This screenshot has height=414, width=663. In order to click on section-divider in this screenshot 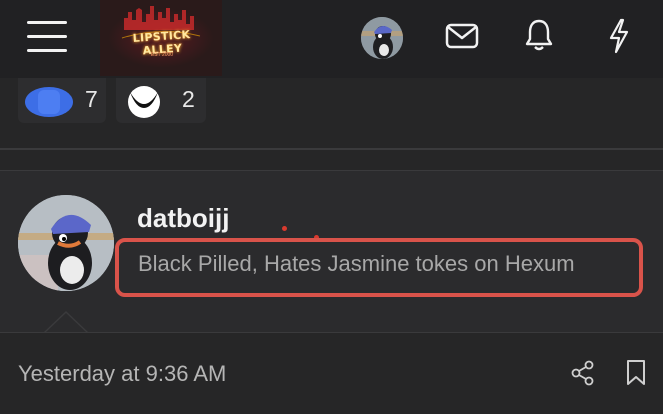, I will do `click(331, 149)`.